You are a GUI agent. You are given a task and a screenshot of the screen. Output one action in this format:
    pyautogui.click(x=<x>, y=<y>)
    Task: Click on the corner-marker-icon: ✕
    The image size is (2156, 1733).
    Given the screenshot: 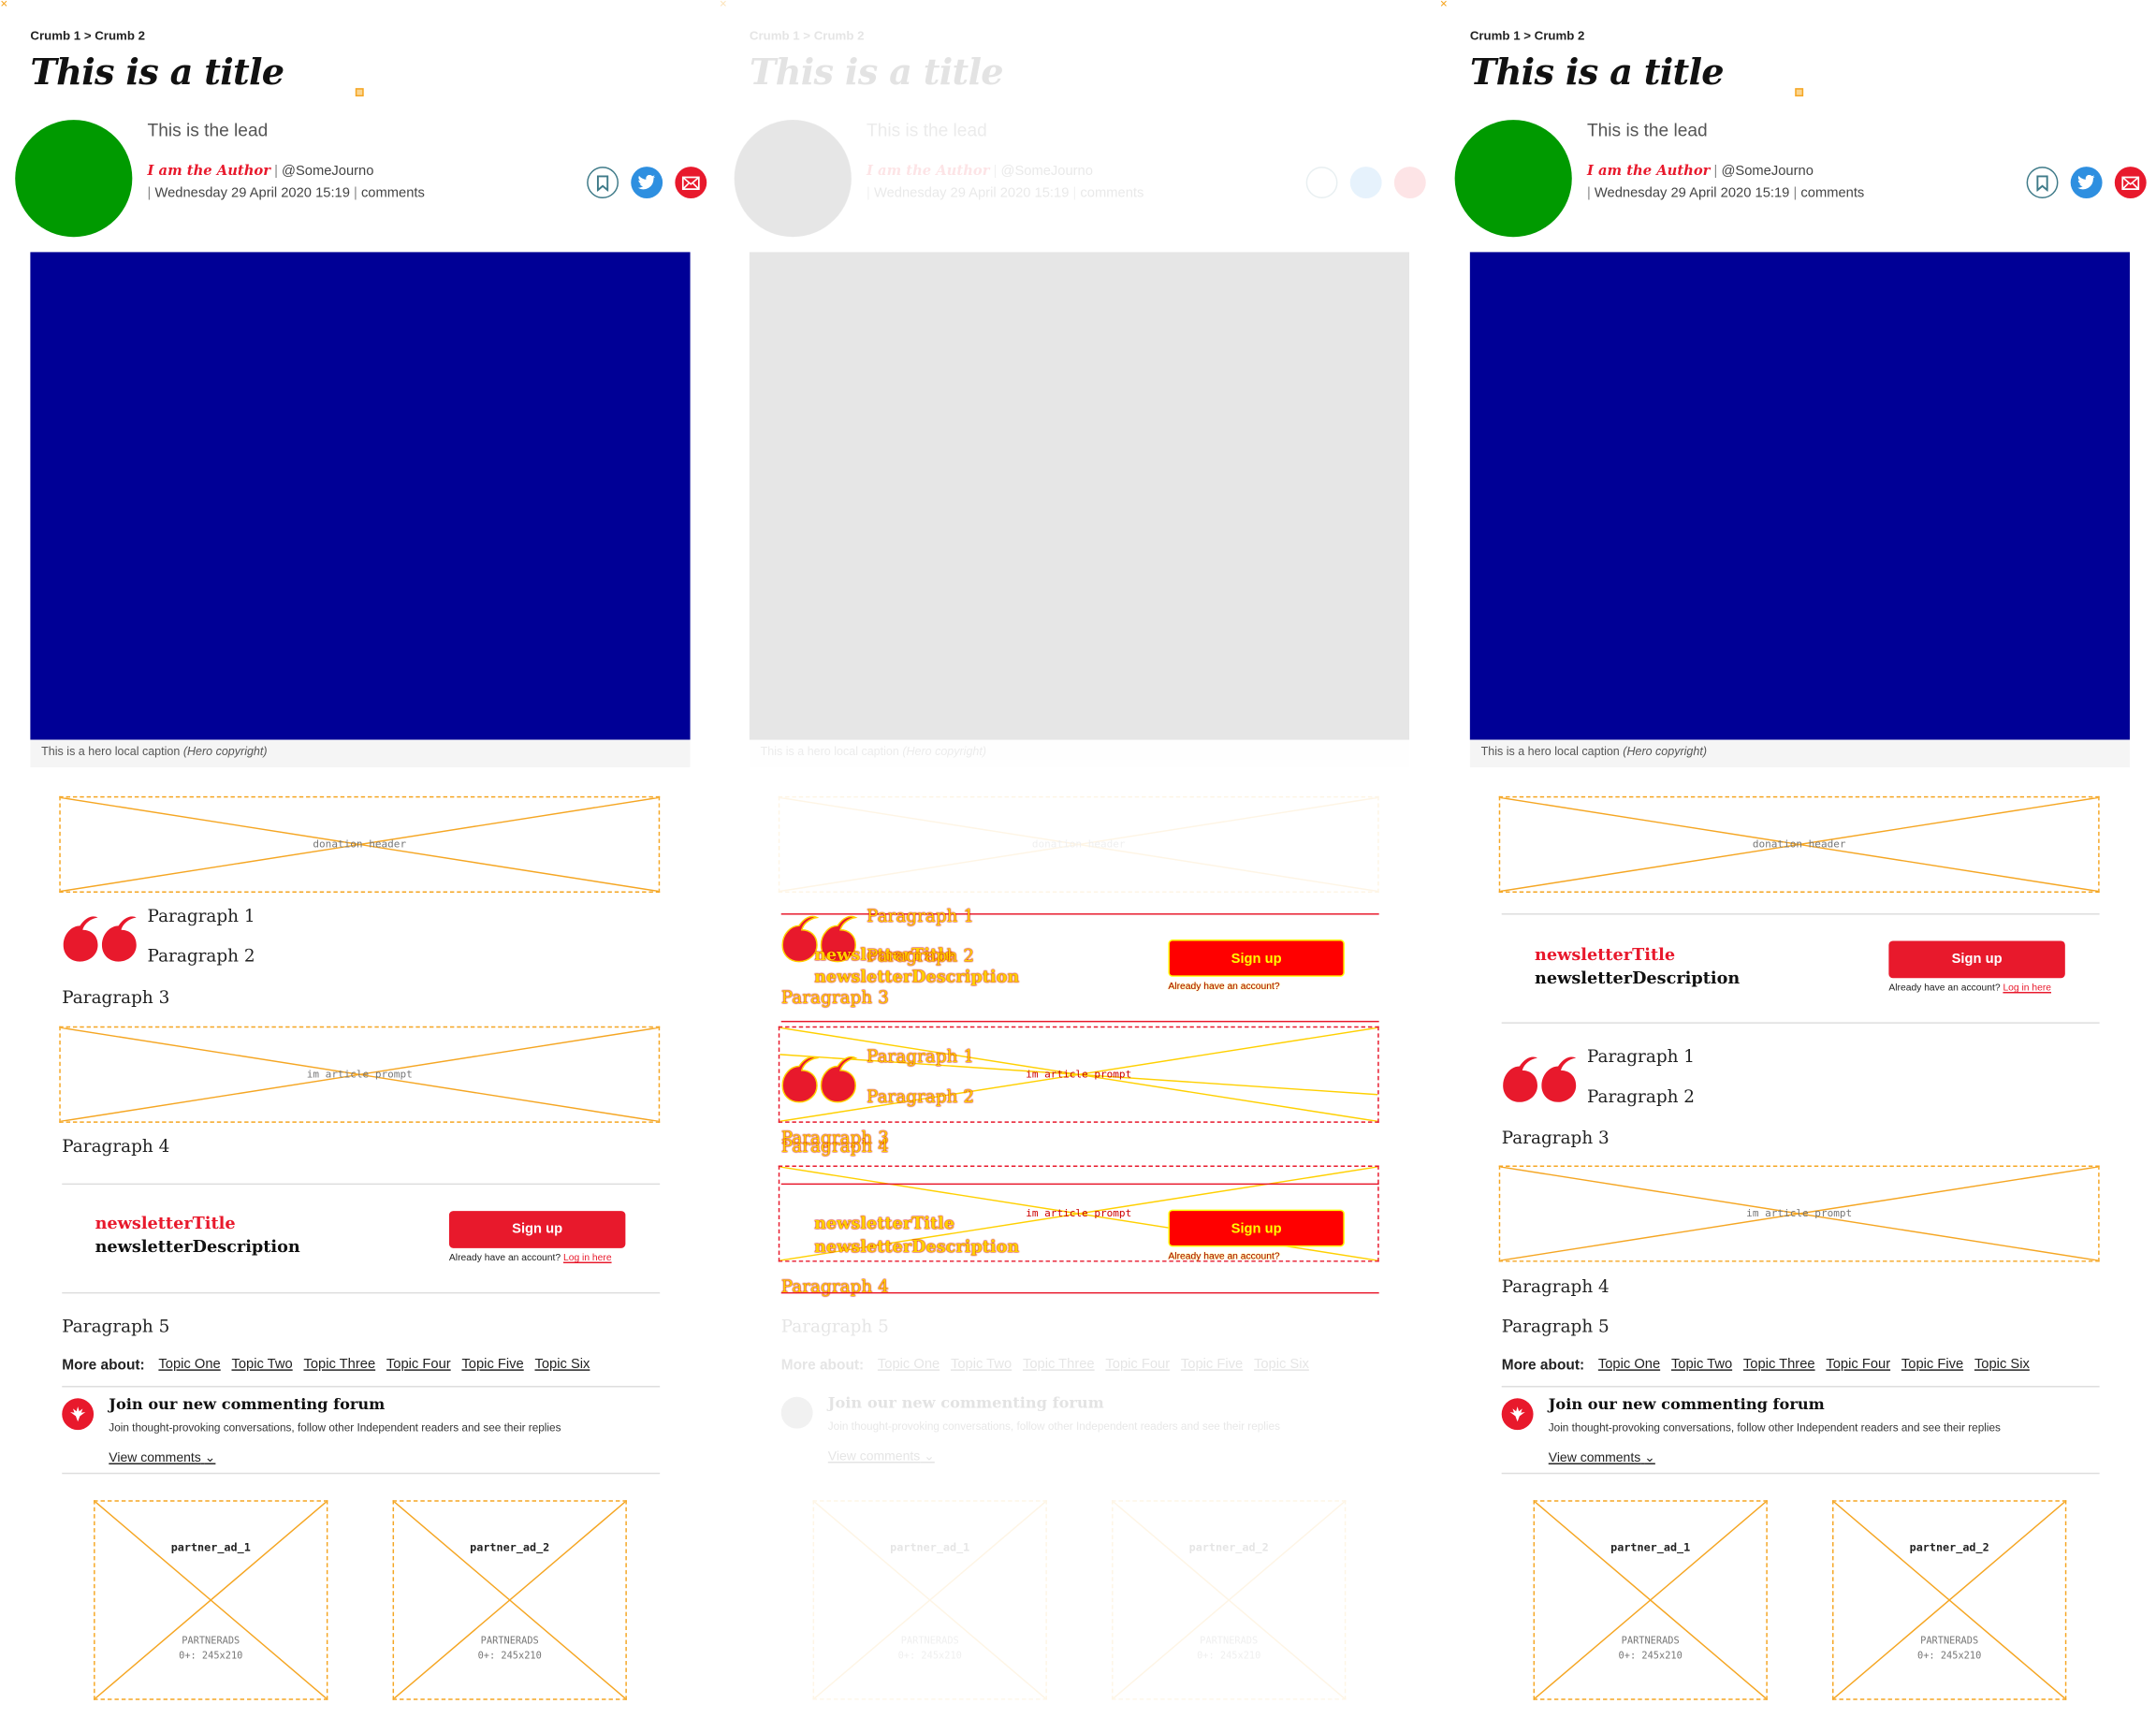 What is the action you would take?
    pyautogui.click(x=1444, y=5)
    